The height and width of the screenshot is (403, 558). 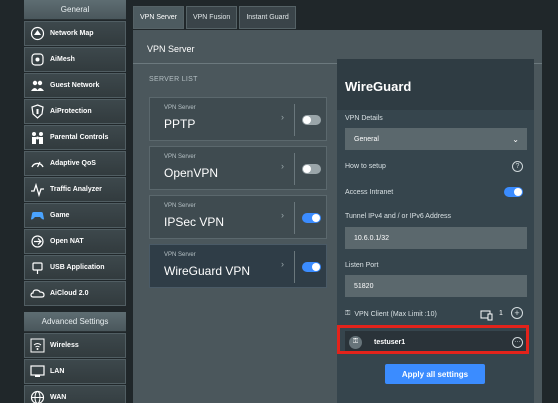 I want to click on sidebar-item-label: Traffic Analyzer, so click(x=76, y=189).